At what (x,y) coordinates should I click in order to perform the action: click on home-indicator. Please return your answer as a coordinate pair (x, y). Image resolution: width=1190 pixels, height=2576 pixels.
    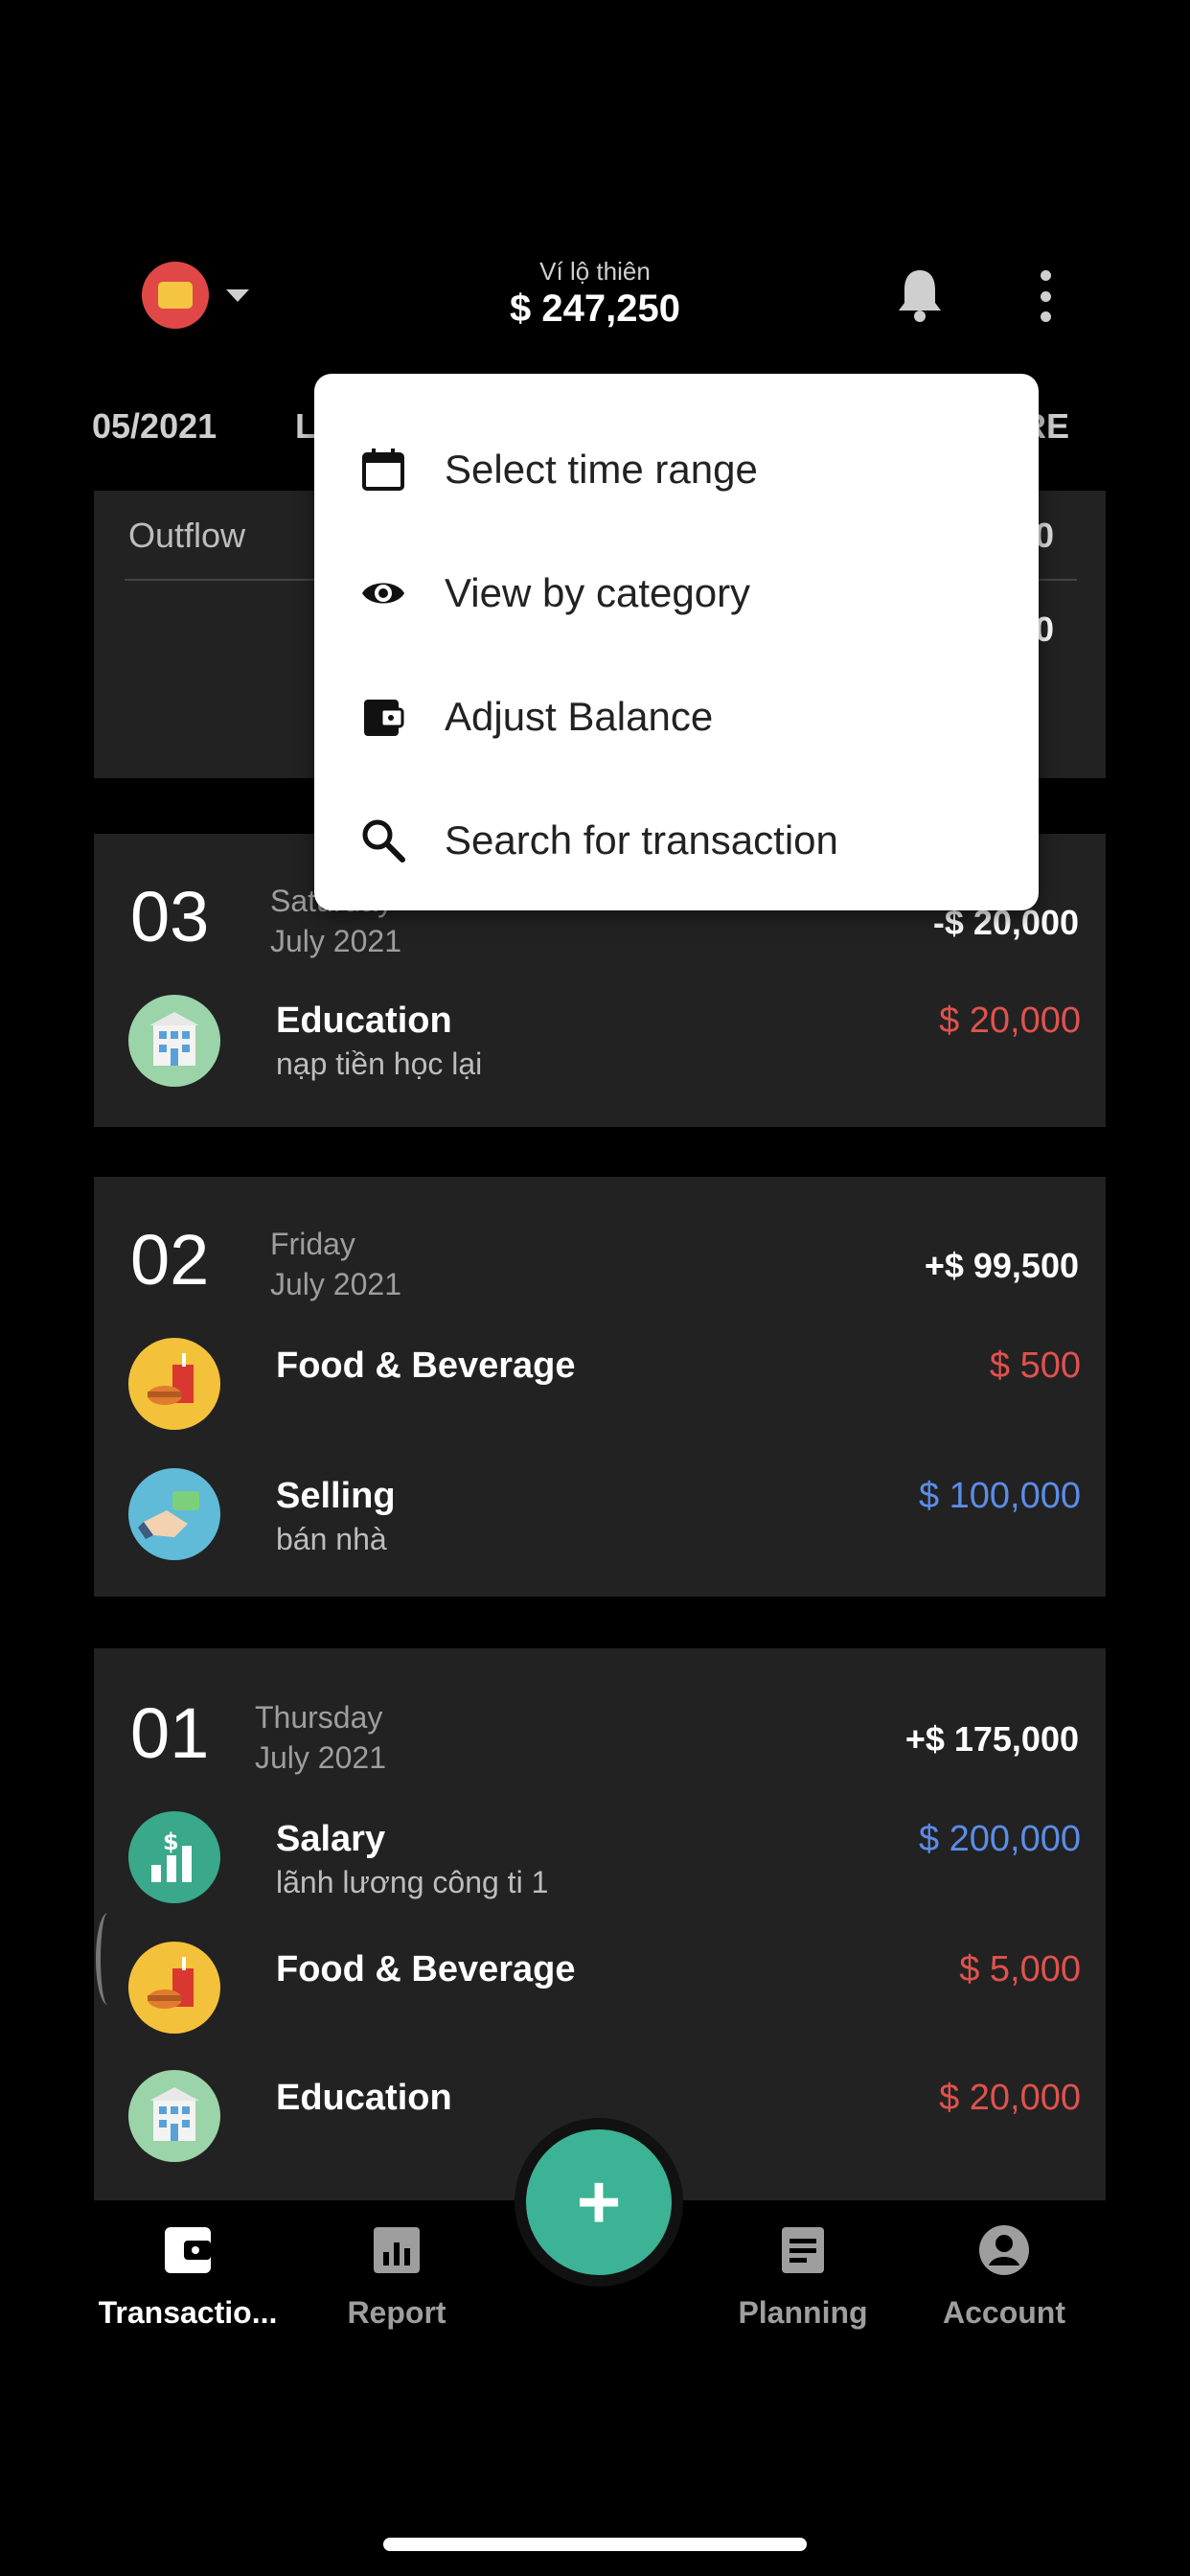
    Looking at the image, I should click on (595, 2544).